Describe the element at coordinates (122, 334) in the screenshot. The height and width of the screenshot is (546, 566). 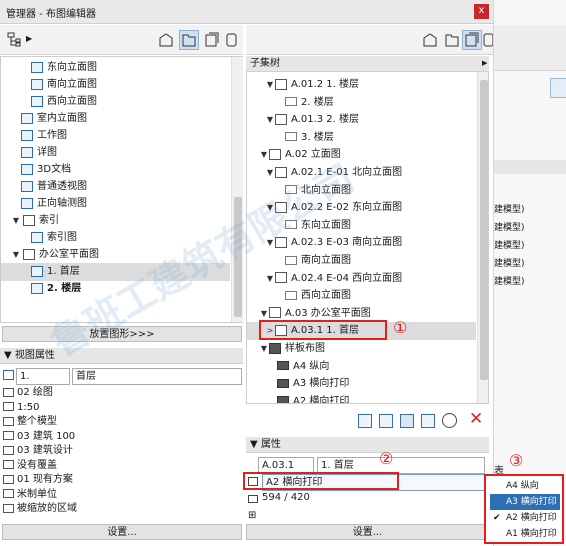
I see `place-drawing-button: 放置图形>>>` at that location.